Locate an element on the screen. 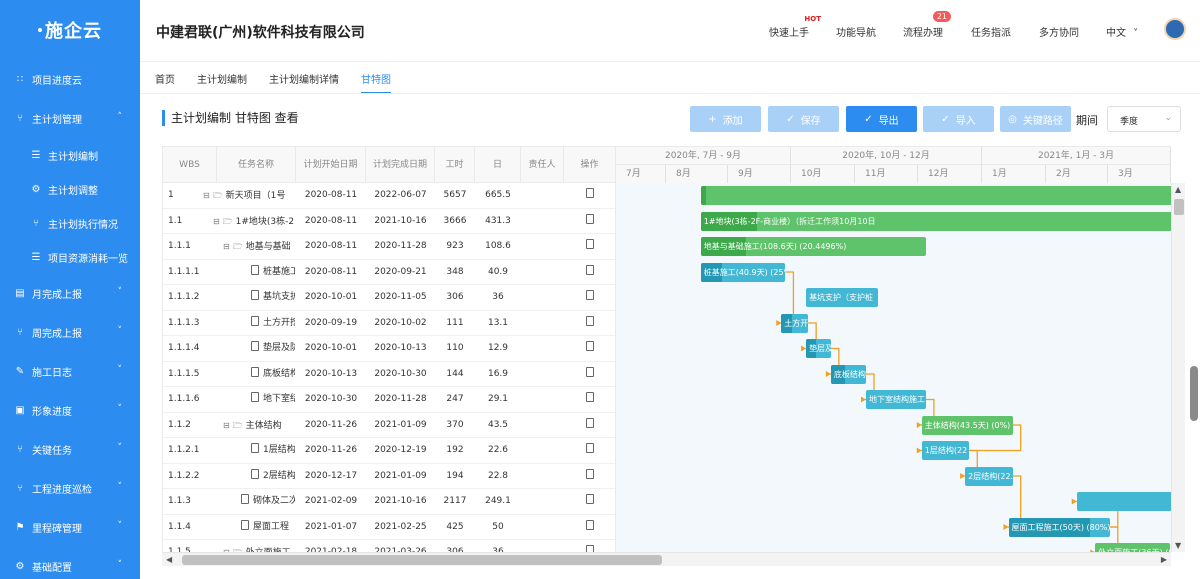 Image resolution: width=1200 pixels, height=579 pixels. table-row: 1.1.1.5 底板结构 2020-10-13 2020-10-30 144 16.9 is located at coordinates (389, 374).